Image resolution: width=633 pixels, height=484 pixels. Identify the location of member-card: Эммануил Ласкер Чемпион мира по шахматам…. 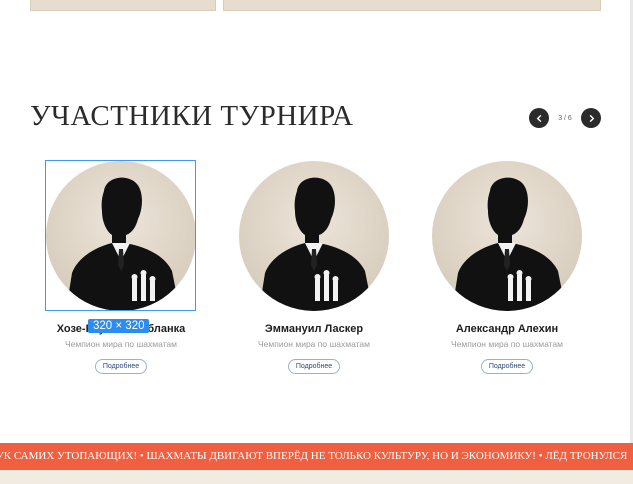
(314, 267).